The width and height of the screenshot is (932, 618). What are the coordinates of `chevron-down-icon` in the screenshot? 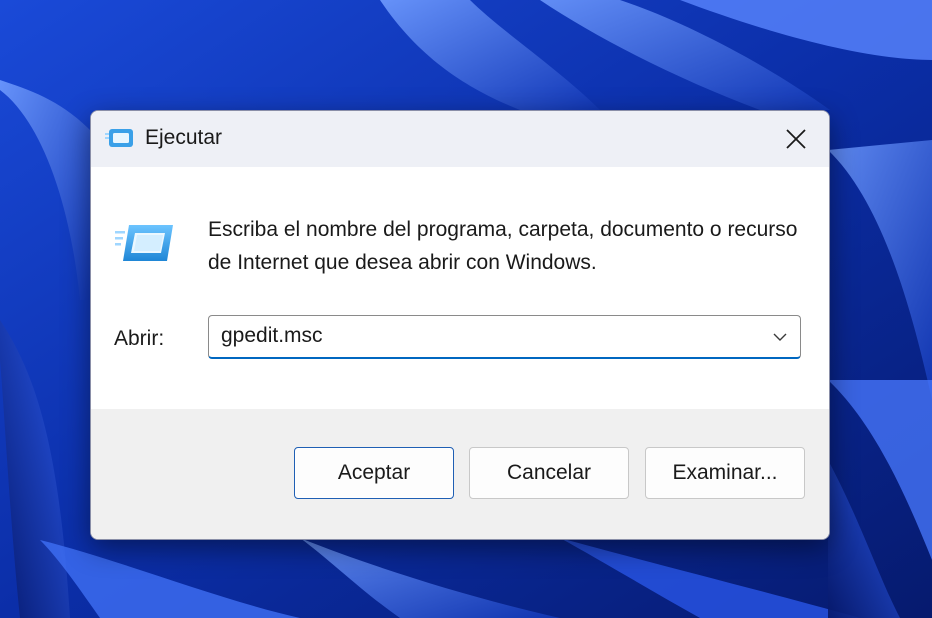 It's located at (780, 337).